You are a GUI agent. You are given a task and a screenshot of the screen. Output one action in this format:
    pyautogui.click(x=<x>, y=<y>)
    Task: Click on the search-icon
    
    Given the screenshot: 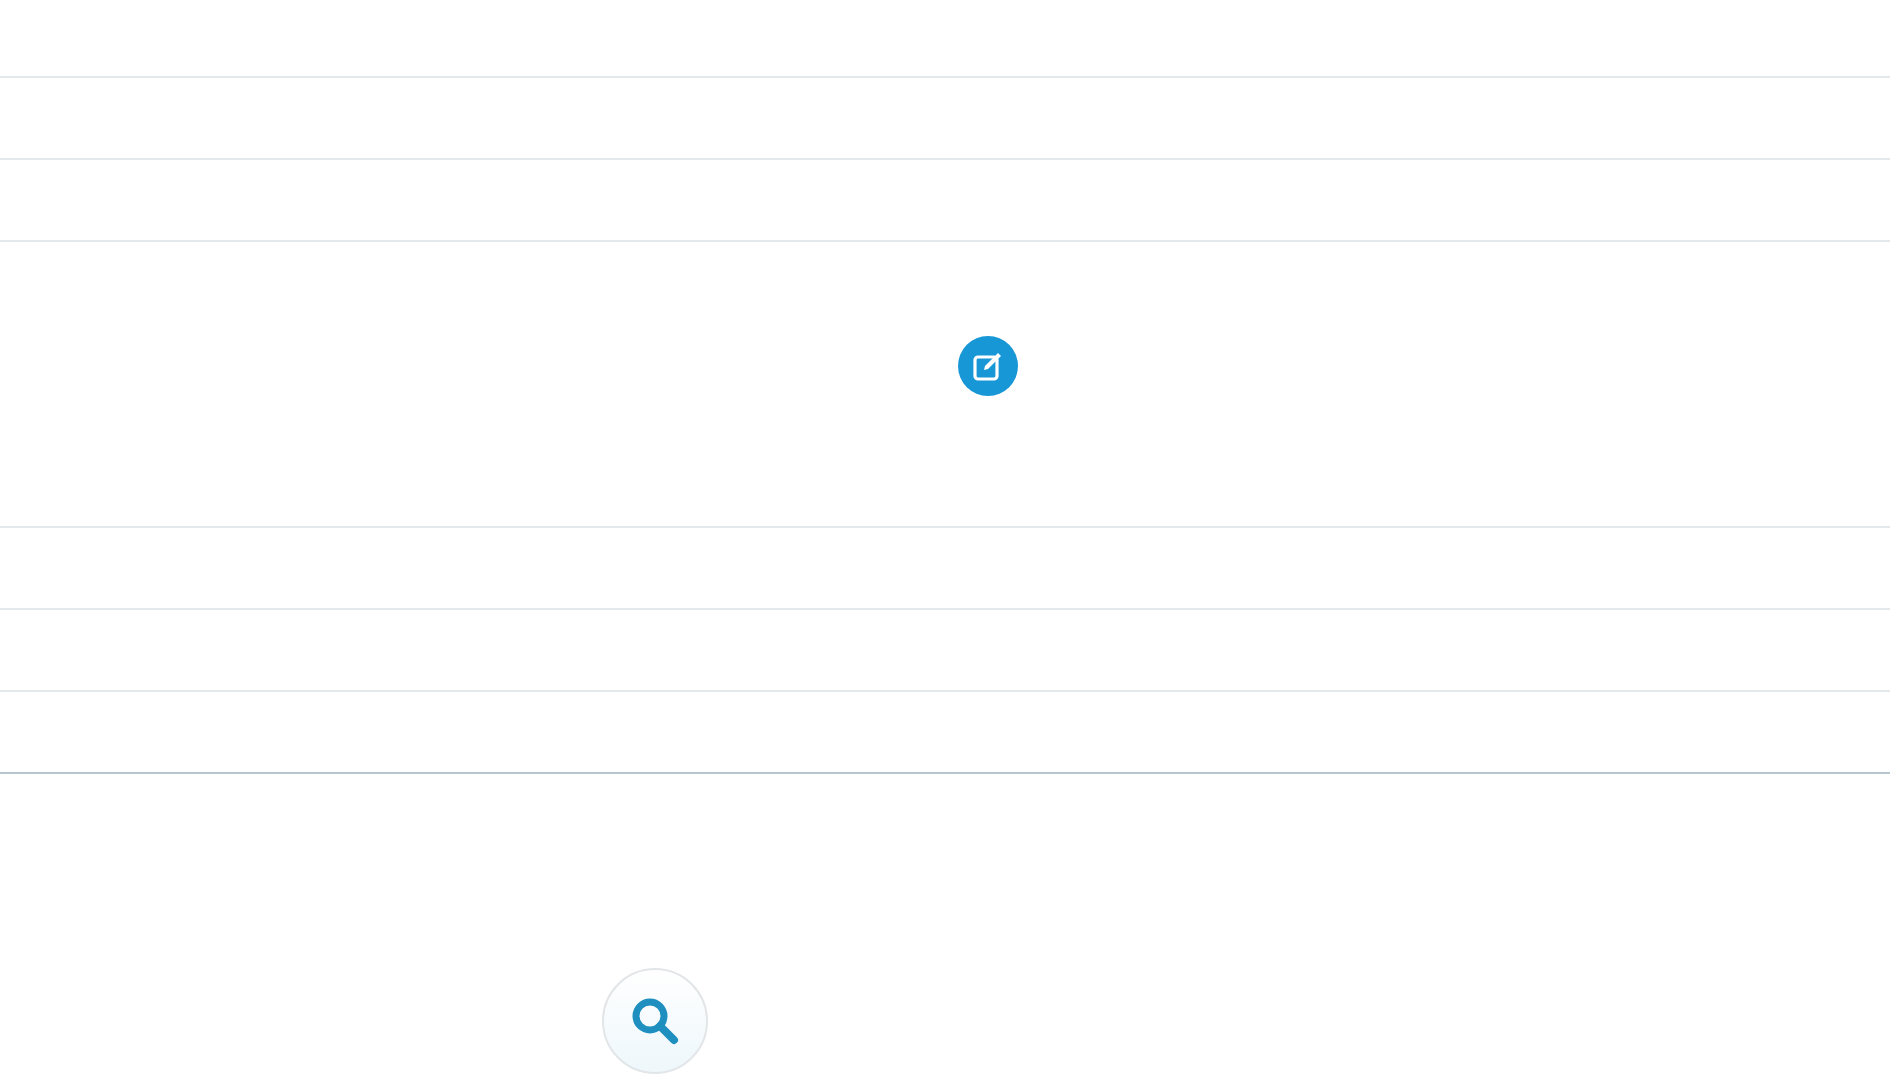 What is the action you would take?
    pyautogui.click(x=655, y=1021)
    